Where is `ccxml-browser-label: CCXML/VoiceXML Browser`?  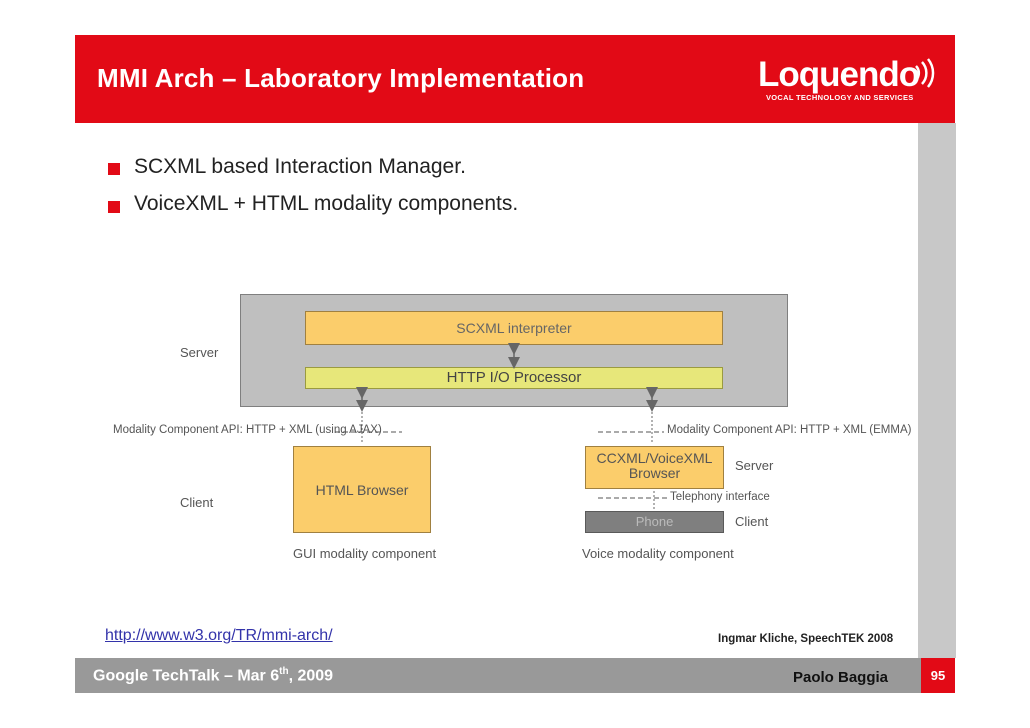 ccxml-browser-label: CCXML/VoiceXML Browser is located at coordinates (654, 465).